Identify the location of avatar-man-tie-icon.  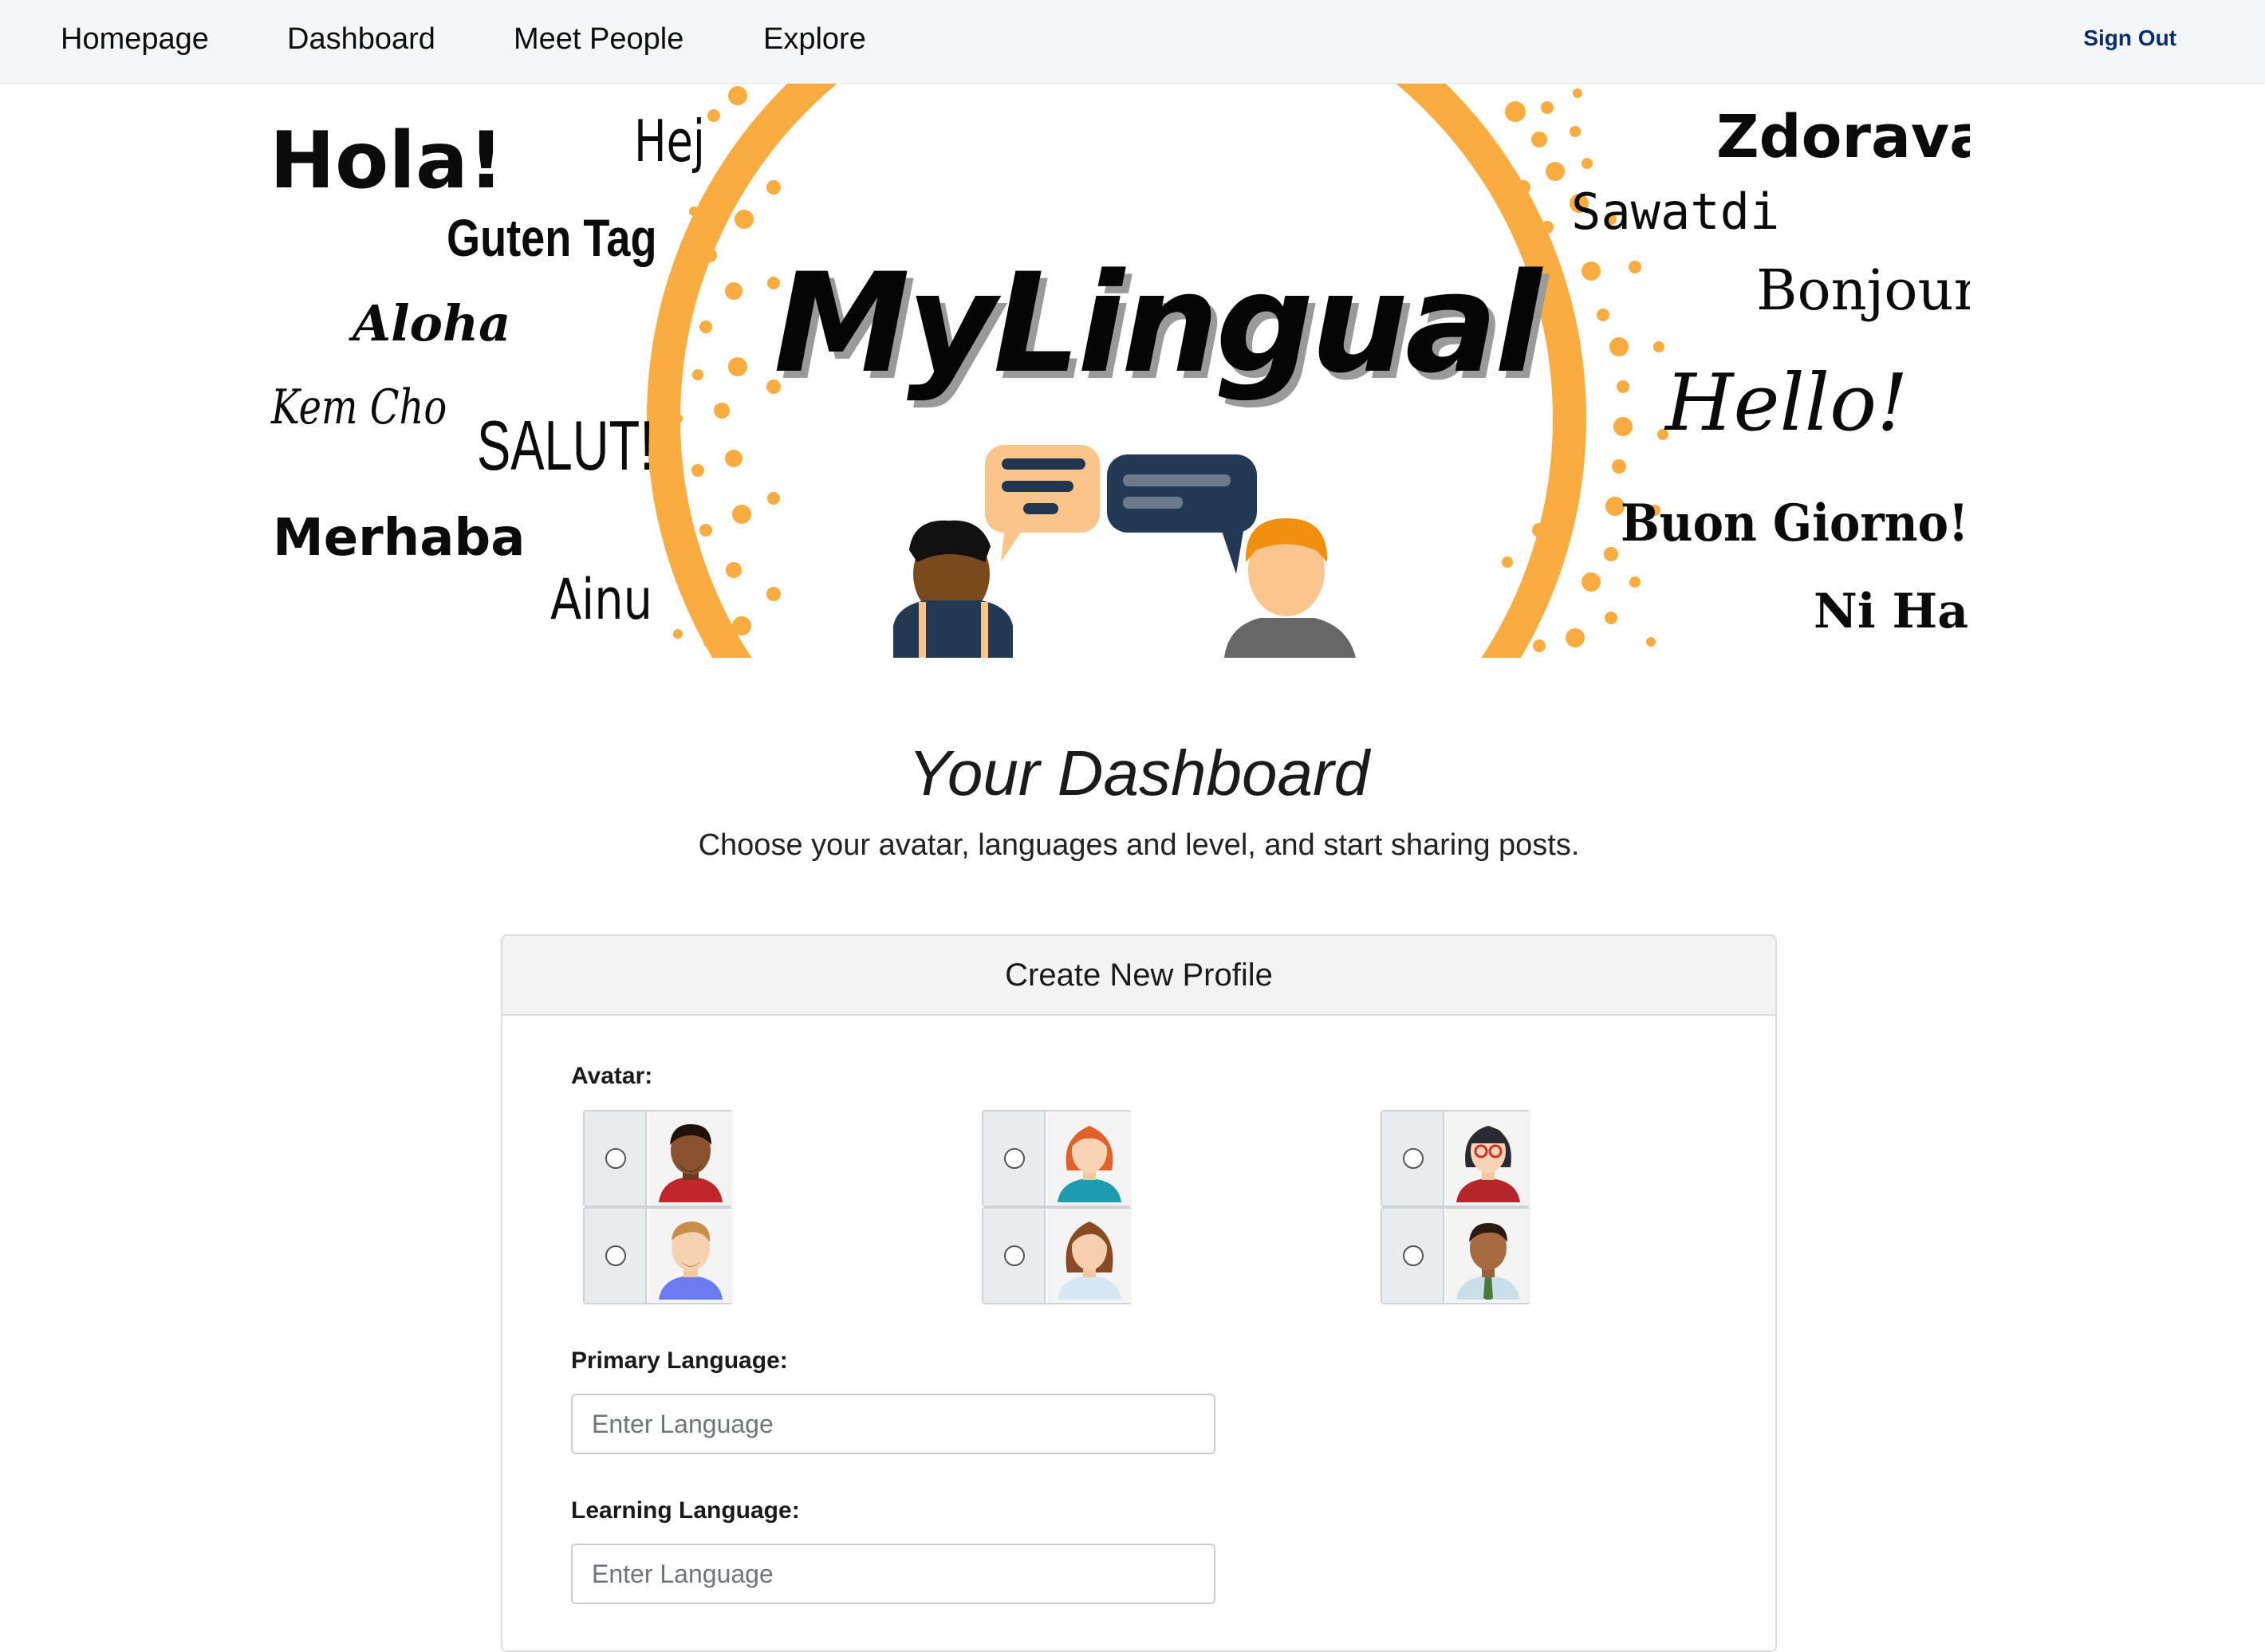
(1488, 1256).